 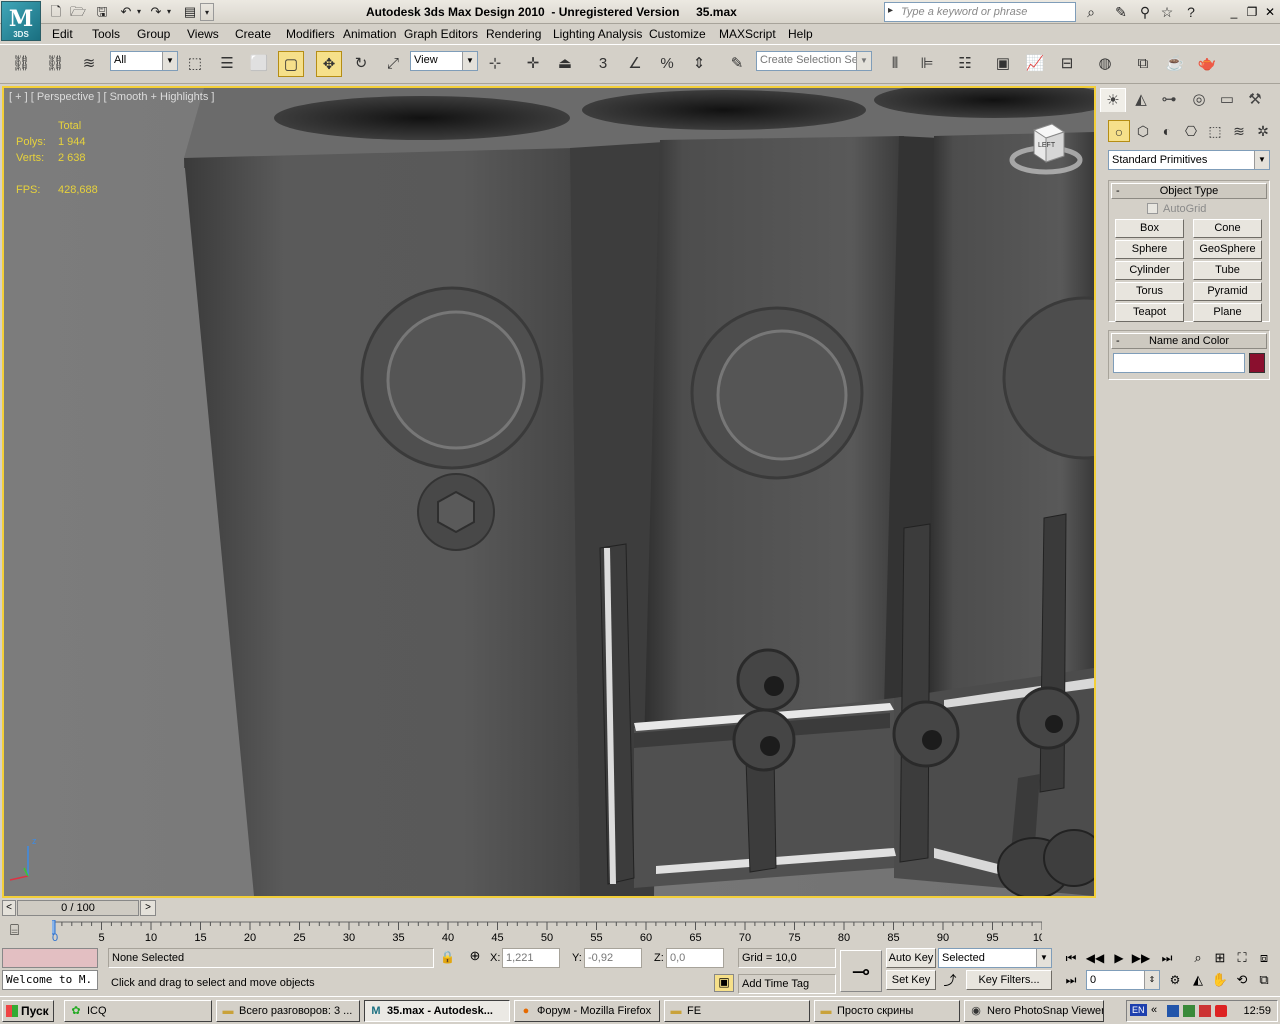 What do you see at coordinates (737, 1011) in the screenshot?
I see `task-fe-folder: ▬ FE` at bounding box center [737, 1011].